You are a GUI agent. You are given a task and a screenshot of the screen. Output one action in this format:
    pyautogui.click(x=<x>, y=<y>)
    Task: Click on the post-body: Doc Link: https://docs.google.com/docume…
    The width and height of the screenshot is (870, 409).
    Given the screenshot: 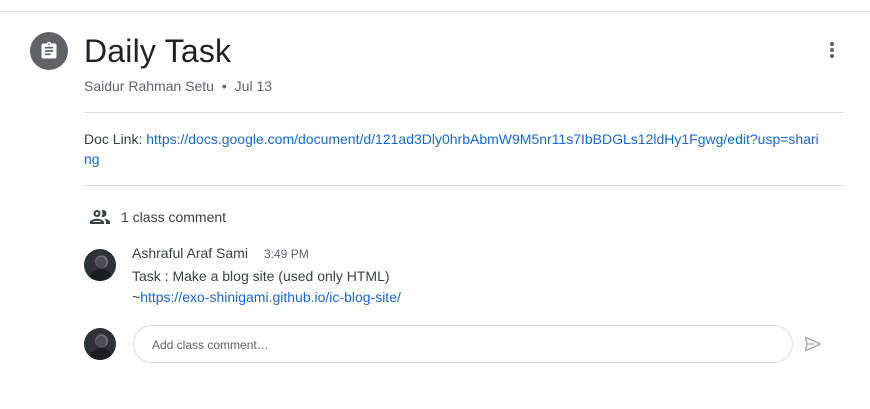 What is the action you would take?
    pyautogui.click(x=454, y=149)
    